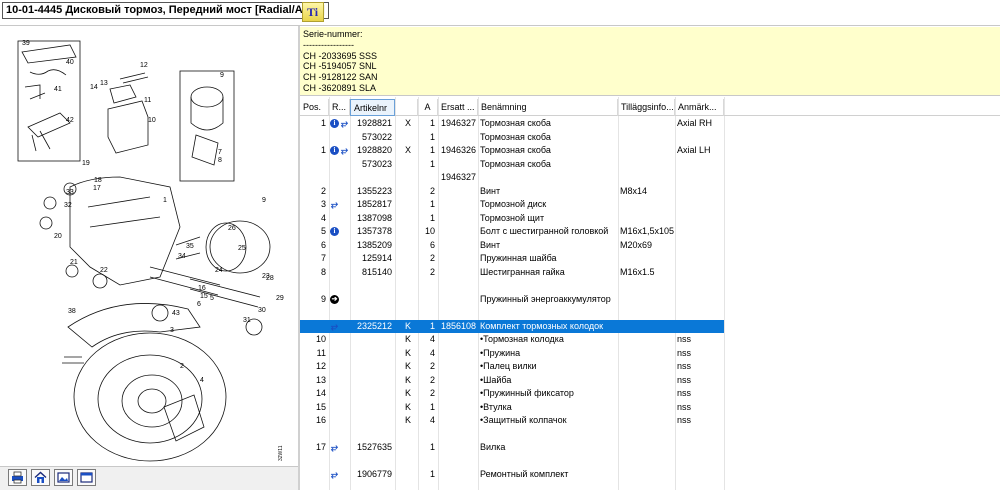 This screenshot has height=490, width=1000. What do you see at coordinates (202, 380) in the screenshot?
I see `callout-4: 4` at bounding box center [202, 380].